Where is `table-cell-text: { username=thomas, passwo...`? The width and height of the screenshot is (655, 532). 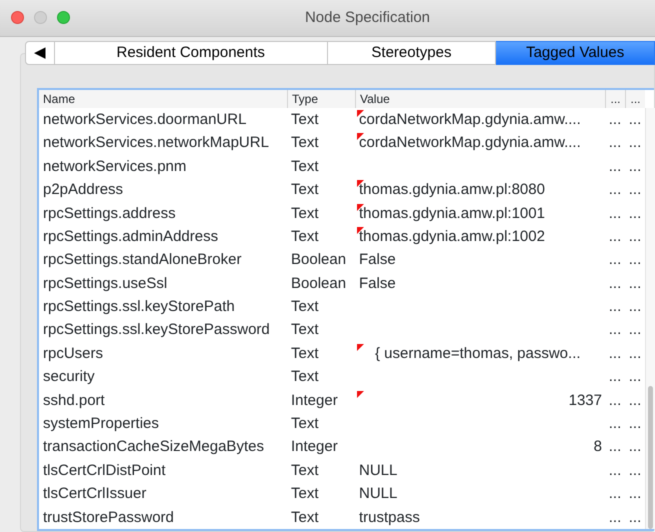 table-cell-text: { username=thomas, passwo... is located at coordinates (478, 354).